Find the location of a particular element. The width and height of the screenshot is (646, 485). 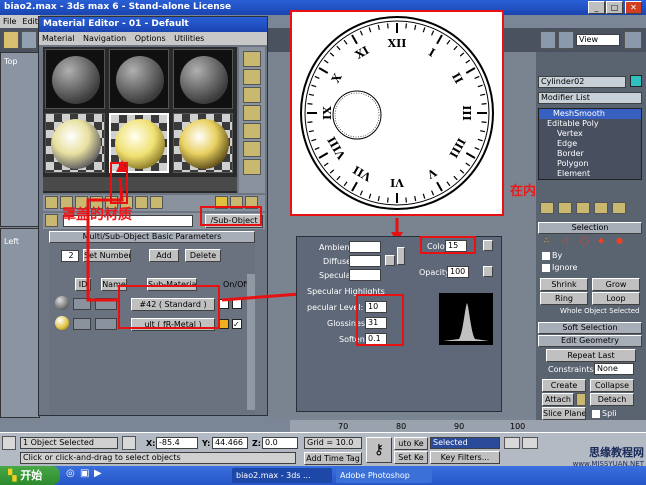

slice-plane-button: Slice Plane is located at coordinates (564, 413).